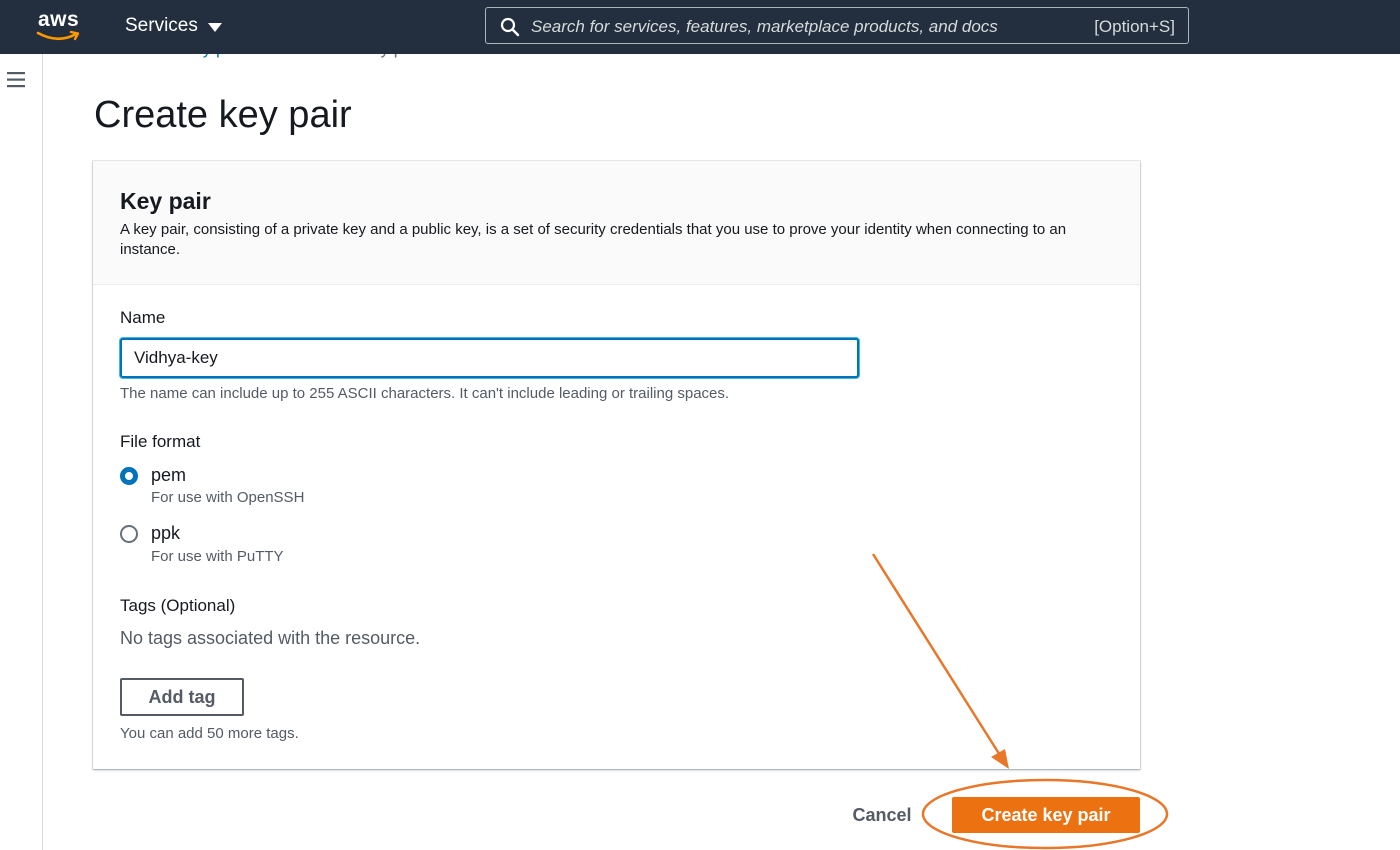 This screenshot has height=850, width=1400. What do you see at coordinates (217, 556) in the screenshot?
I see `radio-ppk-description: For use with PuTTY` at bounding box center [217, 556].